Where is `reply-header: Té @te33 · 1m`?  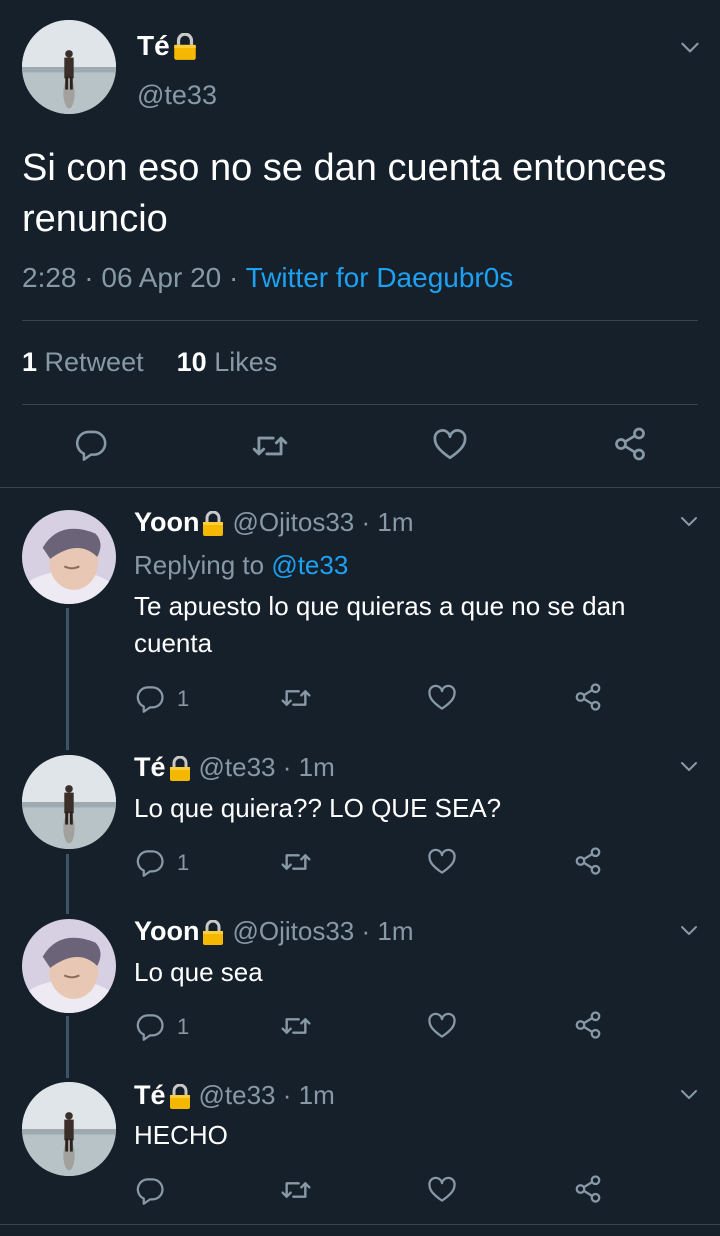 reply-header: Té @te33 · 1m is located at coordinates (234, 767).